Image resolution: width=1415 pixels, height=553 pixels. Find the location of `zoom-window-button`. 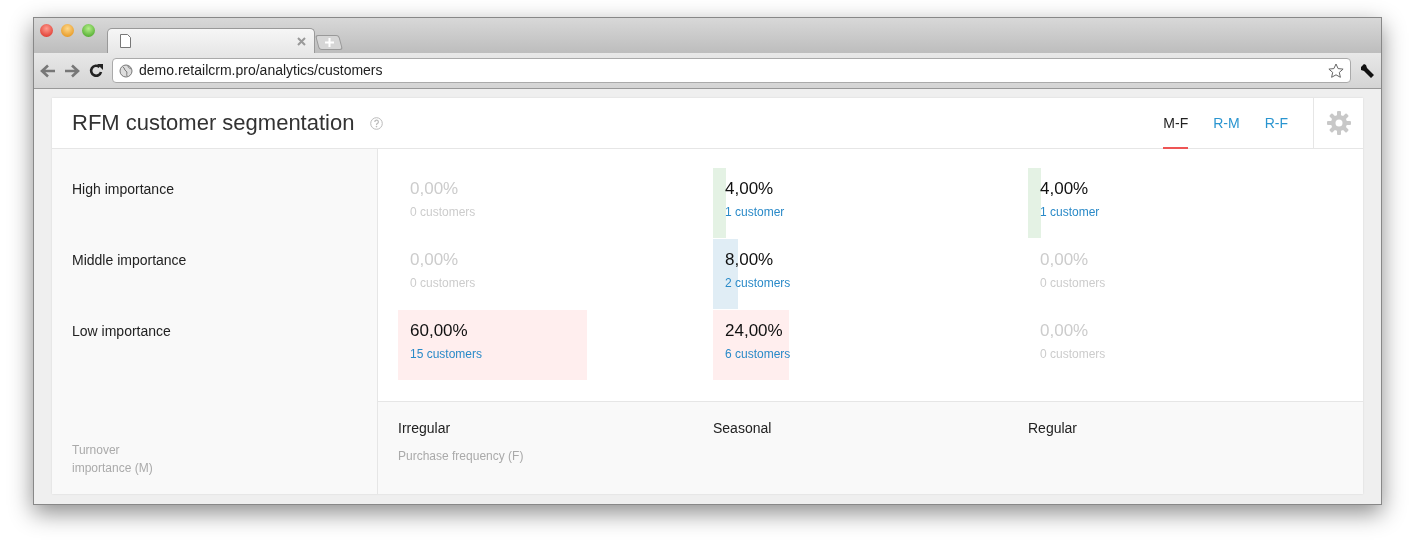

zoom-window-button is located at coordinates (88, 30).